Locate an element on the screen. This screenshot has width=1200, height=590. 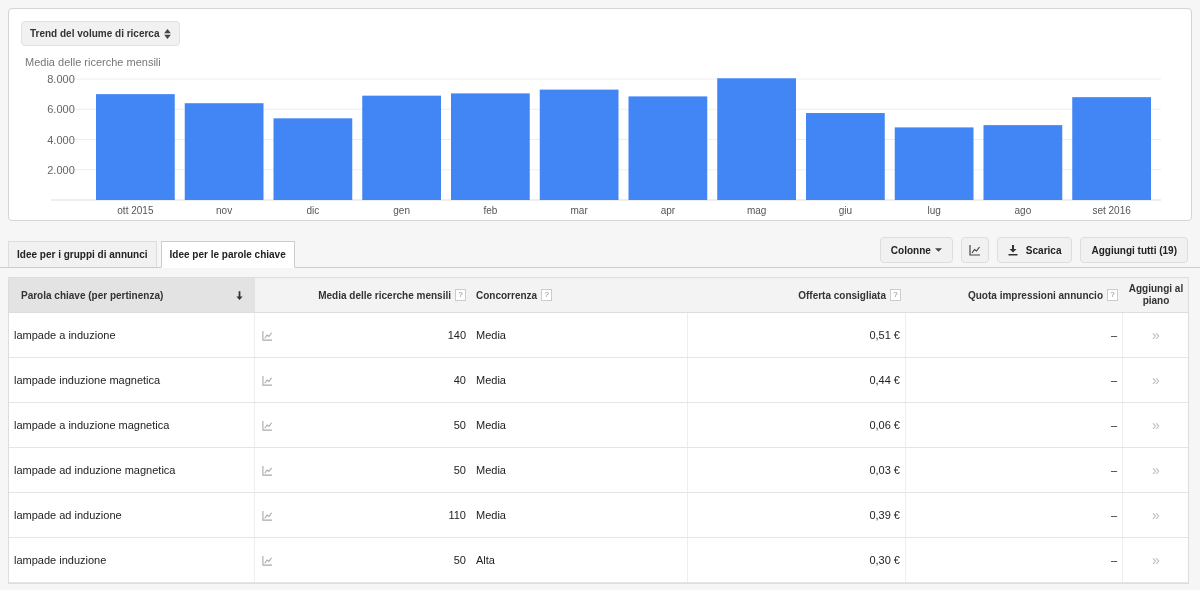
sort-arrow-icon is located at coordinates (239, 295).